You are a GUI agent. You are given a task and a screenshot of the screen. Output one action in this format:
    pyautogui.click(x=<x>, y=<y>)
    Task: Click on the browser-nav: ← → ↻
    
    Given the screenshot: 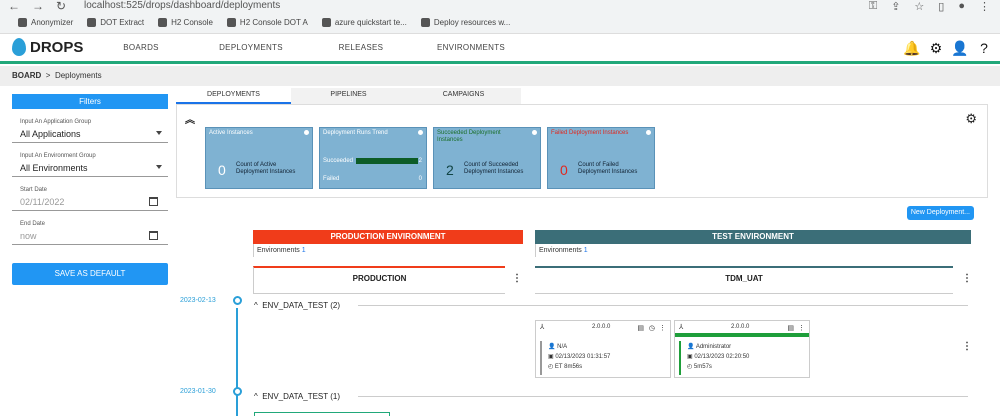 What is the action you would take?
    pyautogui.click(x=37, y=8)
    